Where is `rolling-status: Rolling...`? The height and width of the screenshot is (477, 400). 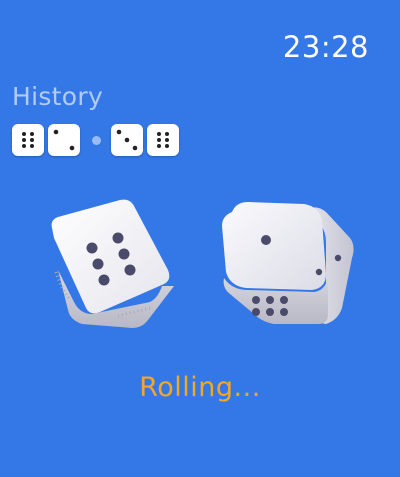
rolling-status: Rolling... is located at coordinates (200, 387).